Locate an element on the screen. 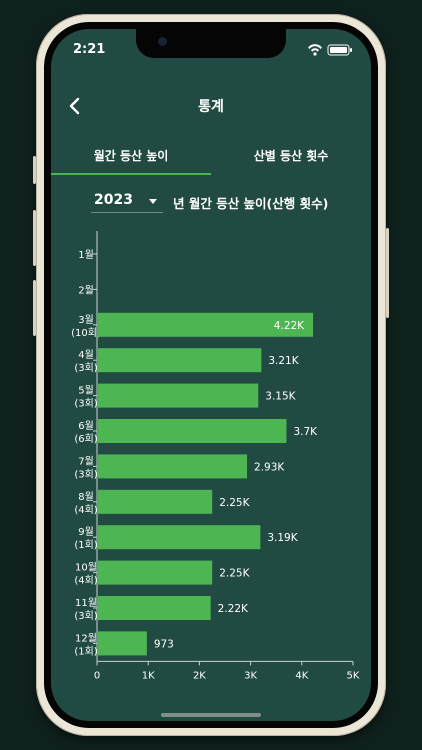 This screenshot has width=422, height=750. tab-monthly-height: 월간 등산 높이 is located at coordinates (131, 155).